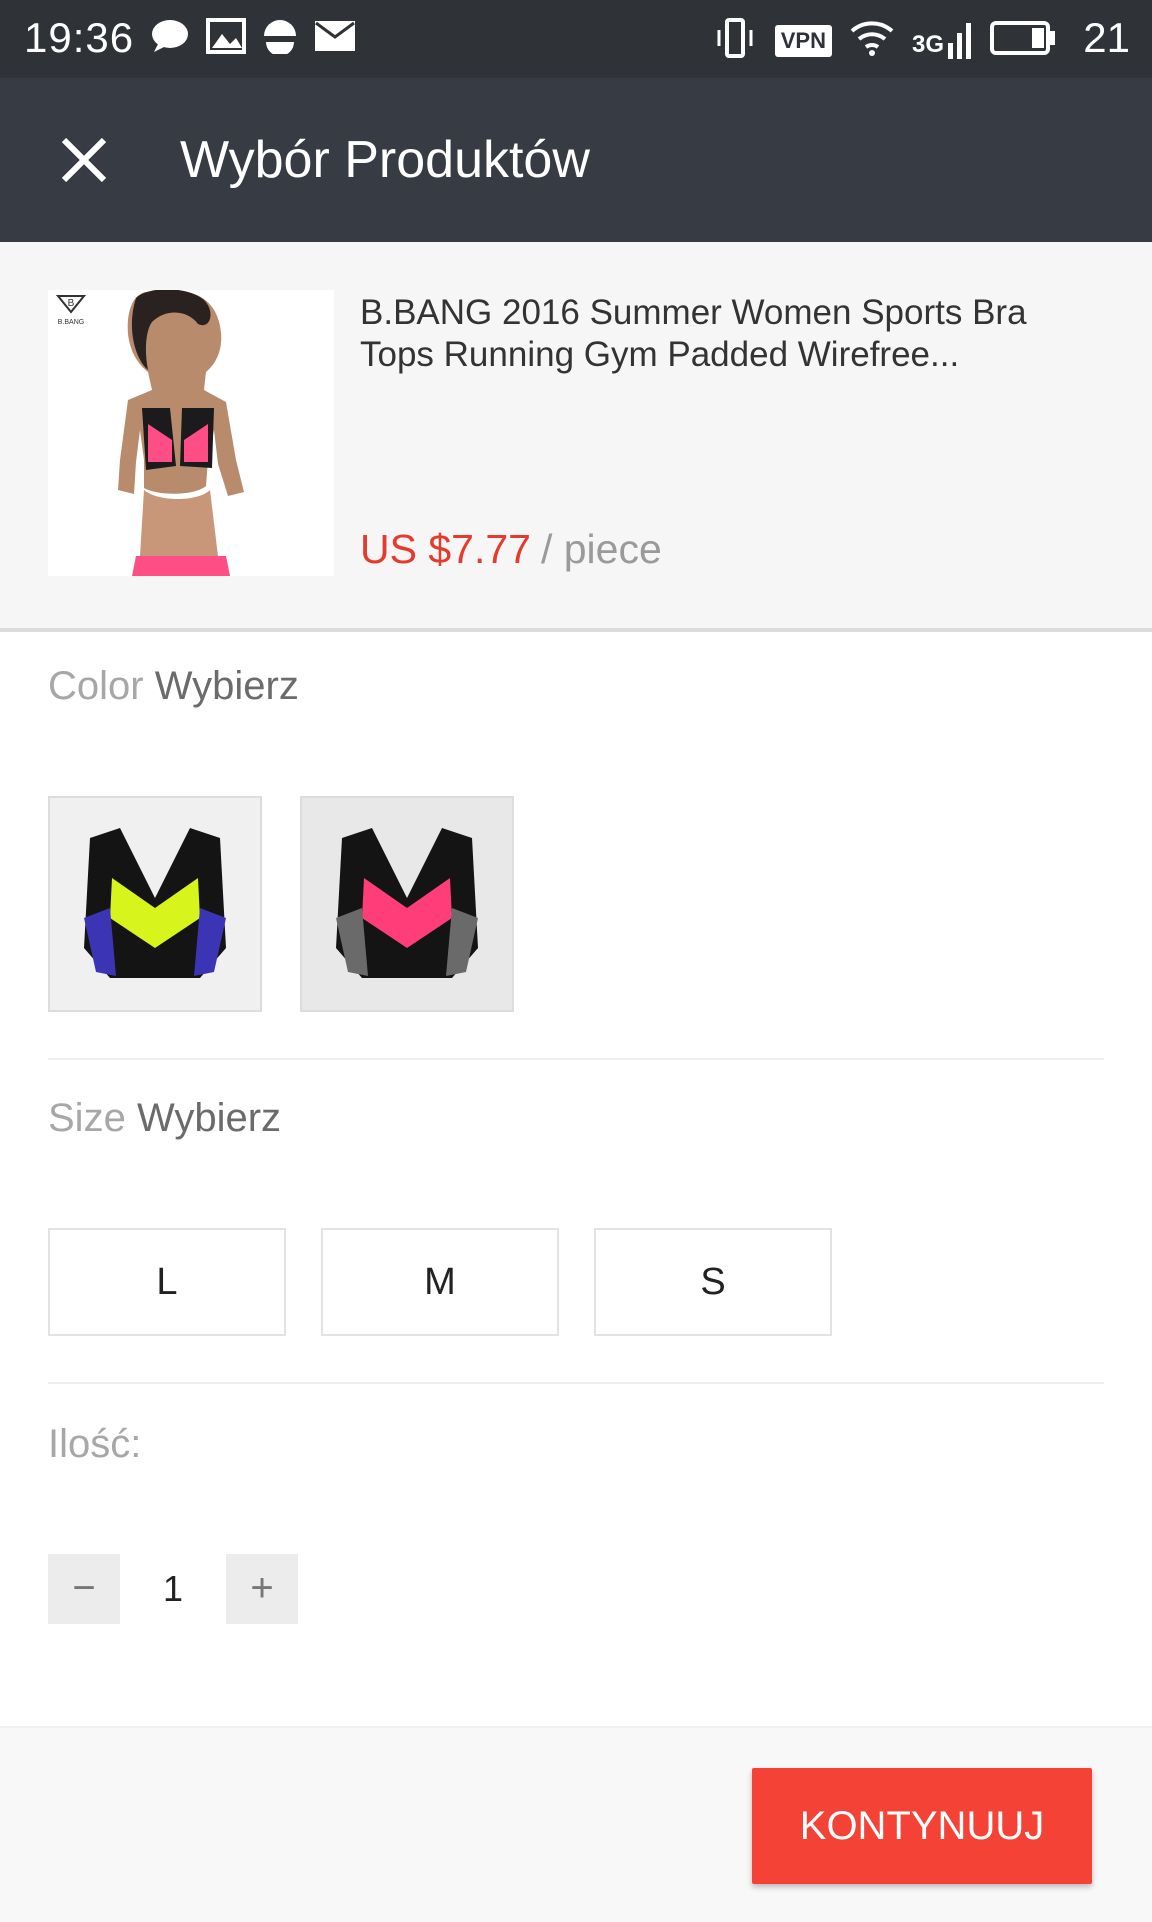  What do you see at coordinates (167, 1282) in the screenshot?
I see `size-option-l: L` at bounding box center [167, 1282].